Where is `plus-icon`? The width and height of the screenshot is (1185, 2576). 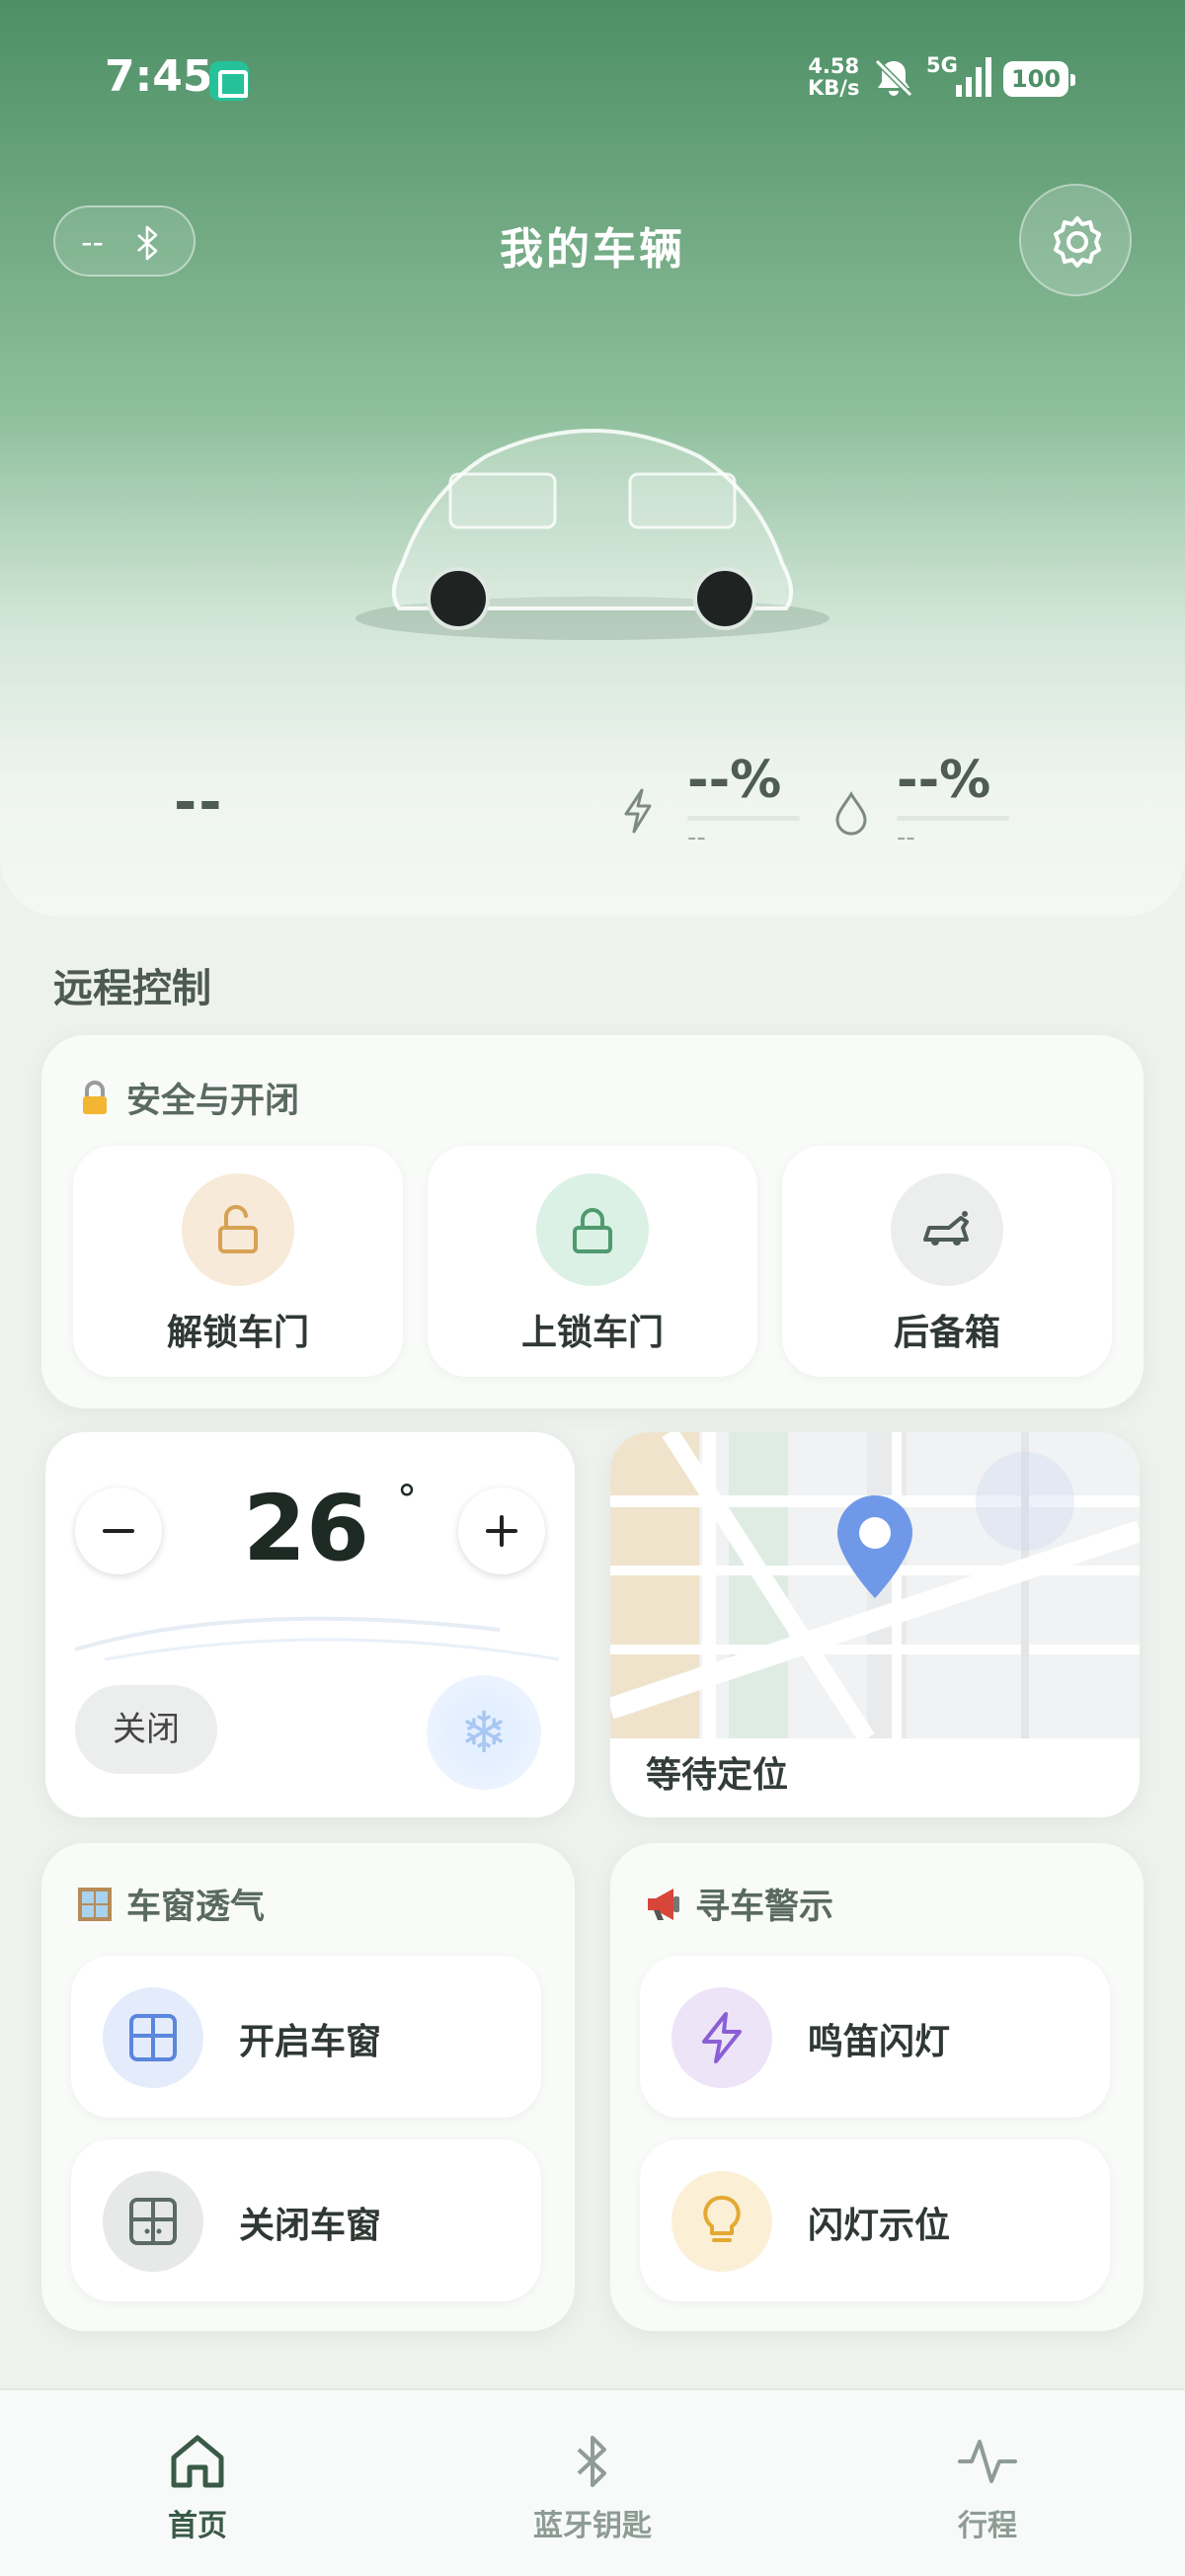
plus-icon is located at coordinates (502, 1531).